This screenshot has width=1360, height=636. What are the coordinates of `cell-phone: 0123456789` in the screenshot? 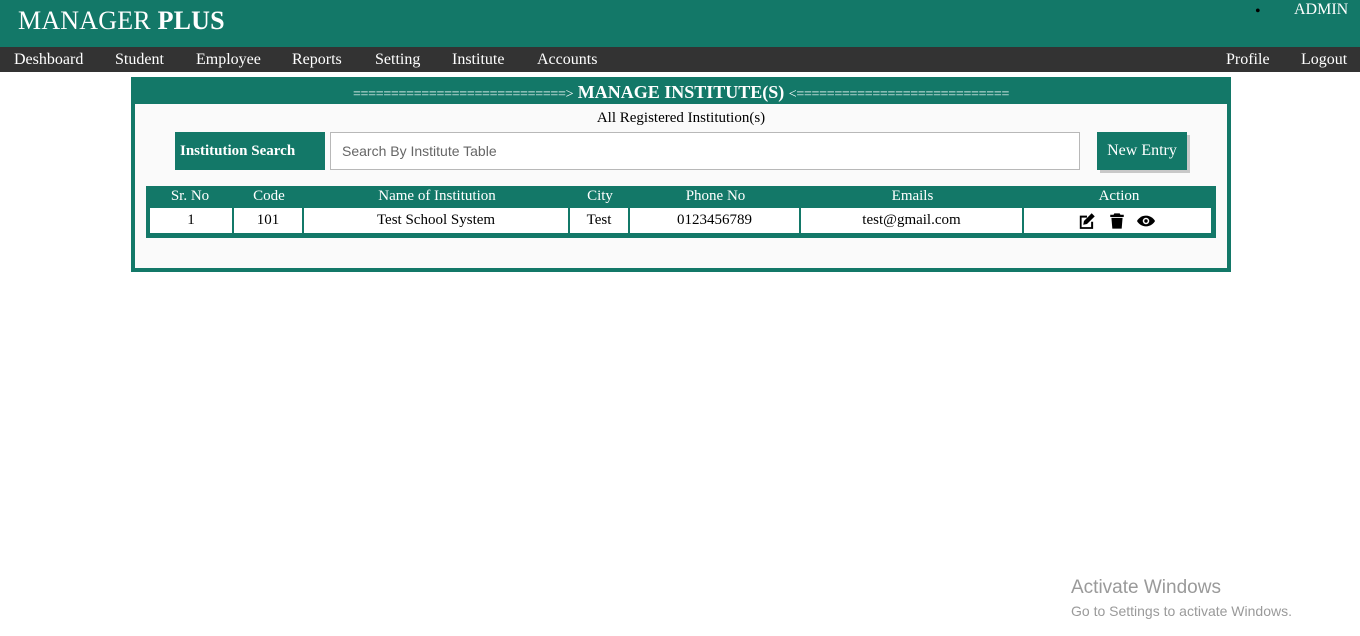 It's located at (714, 220).